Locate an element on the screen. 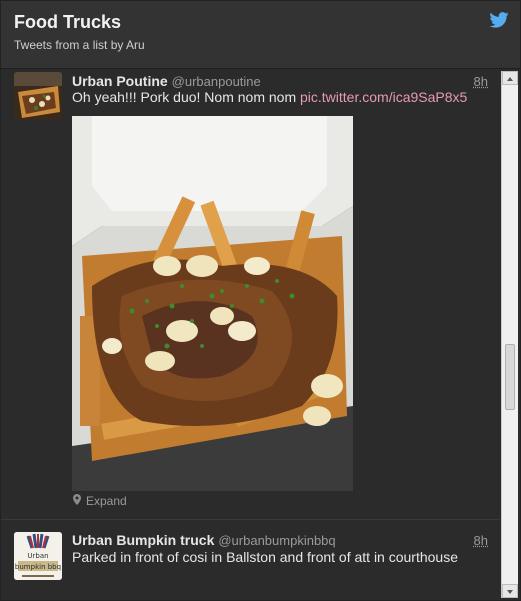 Image resolution: width=521 pixels, height=601 pixels. expand-link: Expand is located at coordinates (99, 501).